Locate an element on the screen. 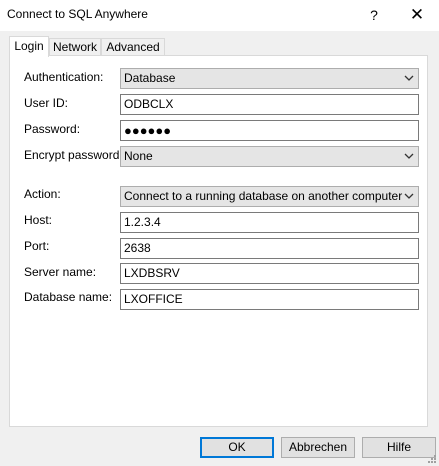  database-name-field: LXOFFICE is located at coordinates (269, 299).